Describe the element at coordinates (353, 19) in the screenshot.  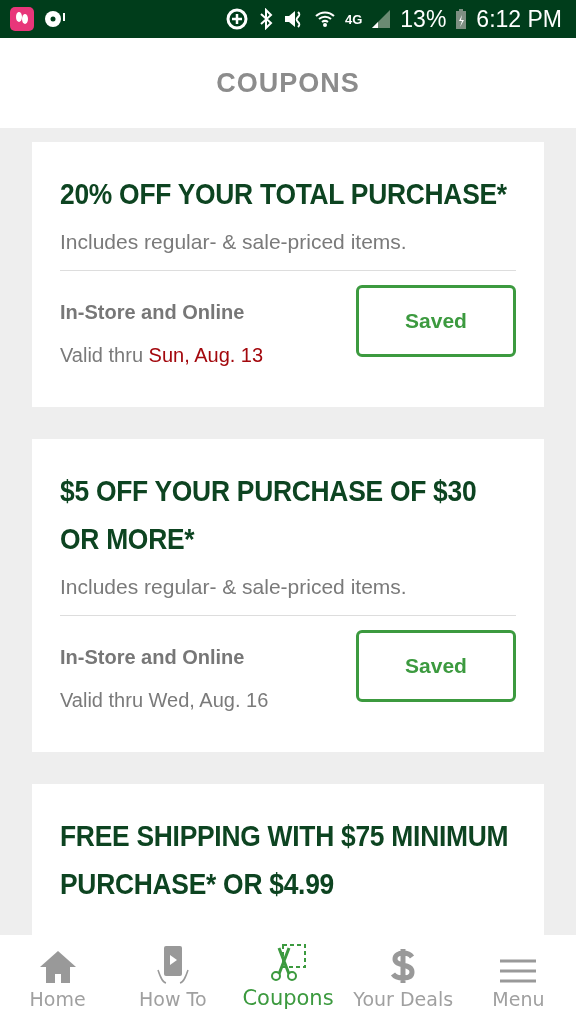
I see `network-type-label: 4G` at that location.